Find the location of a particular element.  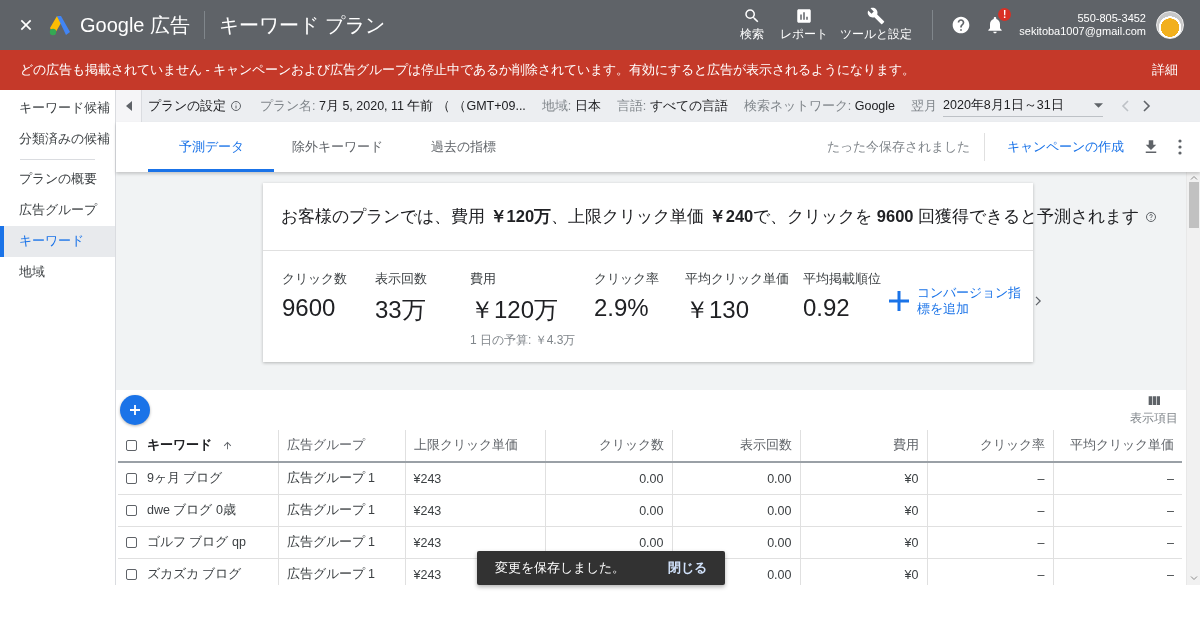

notifications-button: ! is located at coordinates (995, 25).